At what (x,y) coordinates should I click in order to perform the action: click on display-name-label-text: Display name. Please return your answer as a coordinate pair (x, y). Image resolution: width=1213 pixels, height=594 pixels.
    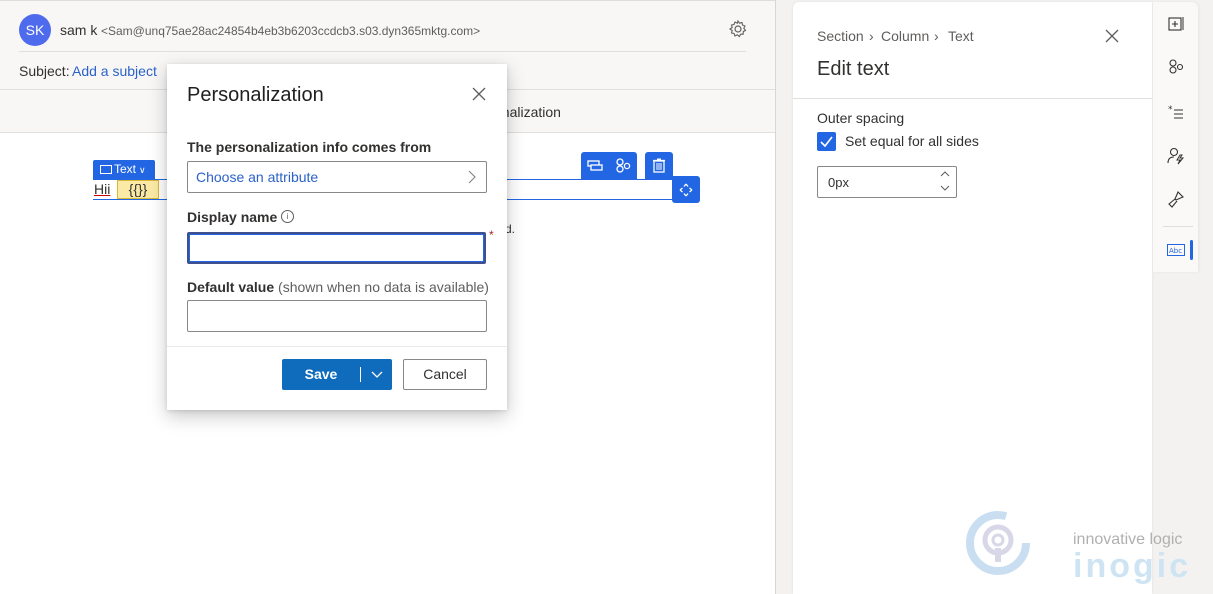
    Looking at the image, I should click on (232, 217).